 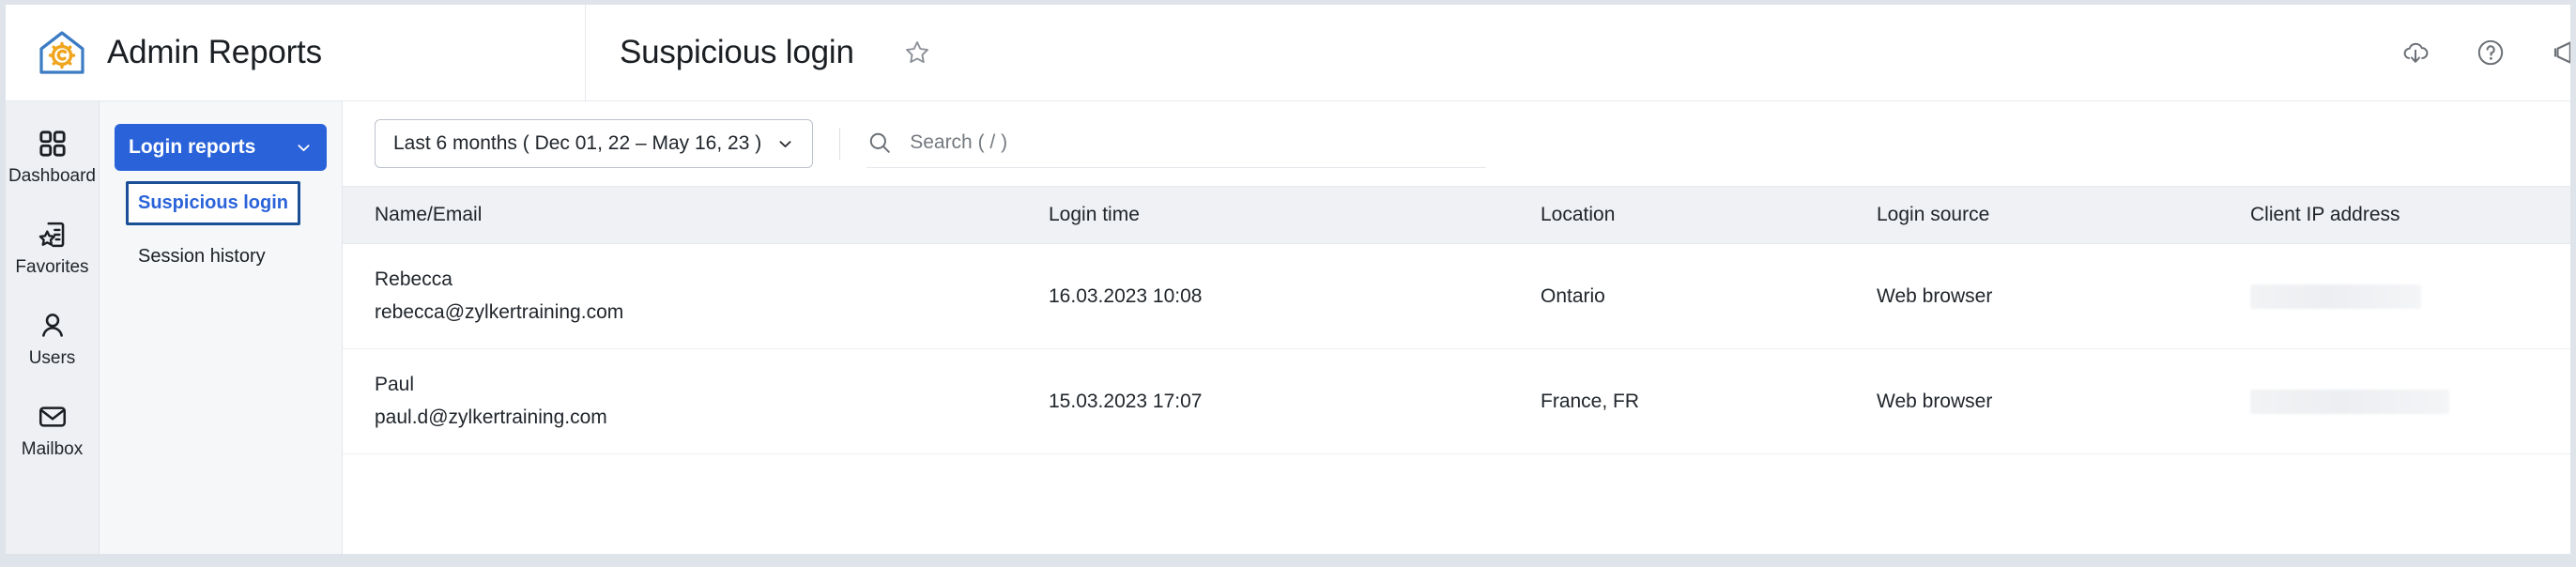 I want to click on icon-rail: Dashboard Favorites Users Mailbox, so click(x=53, y=327).